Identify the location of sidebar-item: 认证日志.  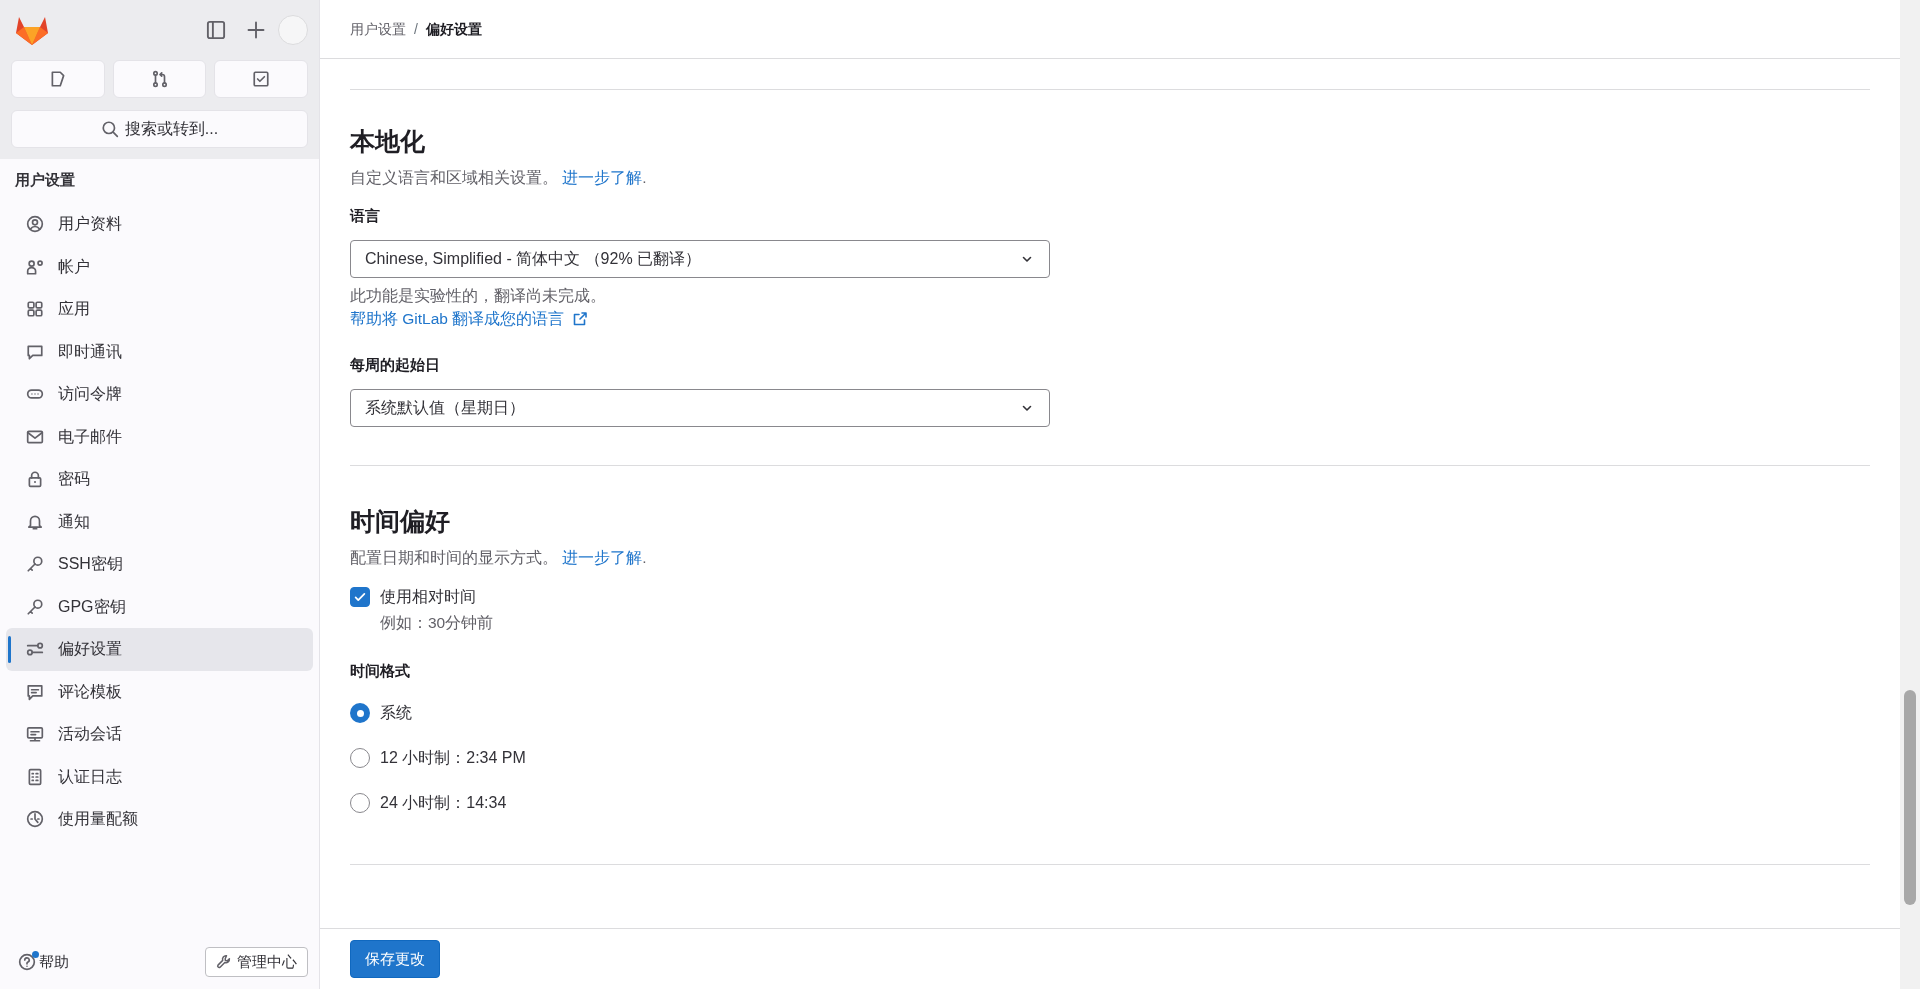
(159, 776).